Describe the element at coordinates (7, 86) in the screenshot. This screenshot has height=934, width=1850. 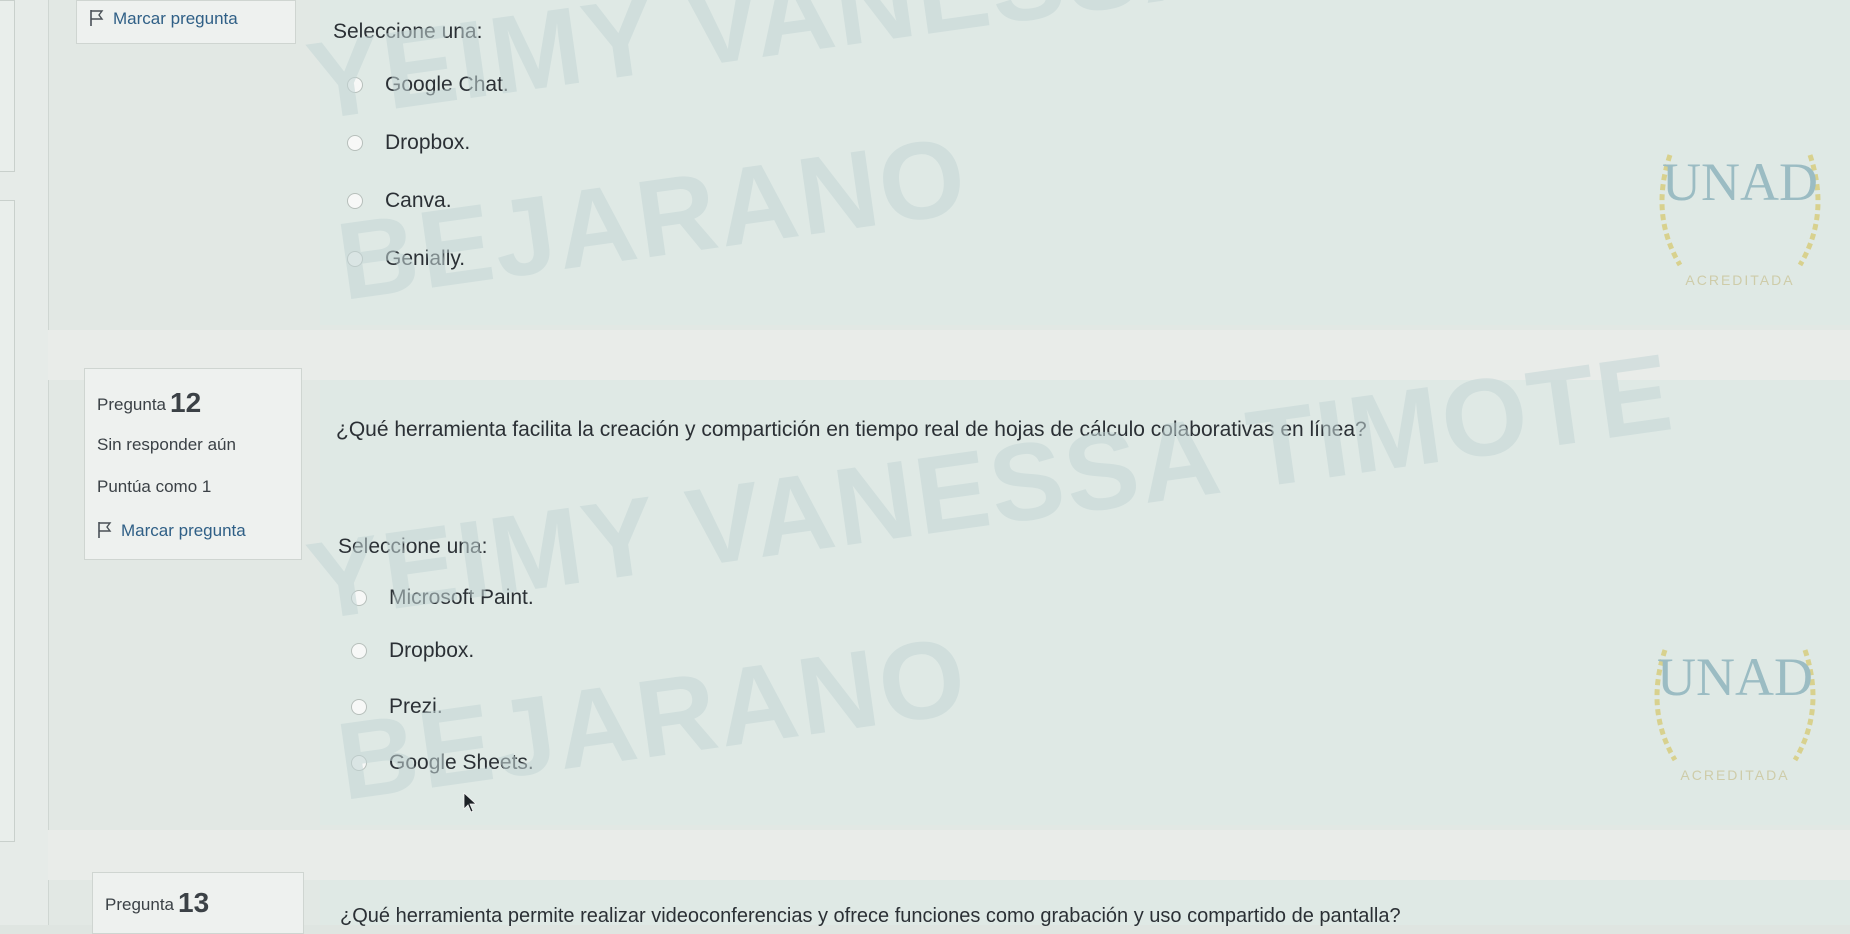
I see `gutter-tab-top` at that location.